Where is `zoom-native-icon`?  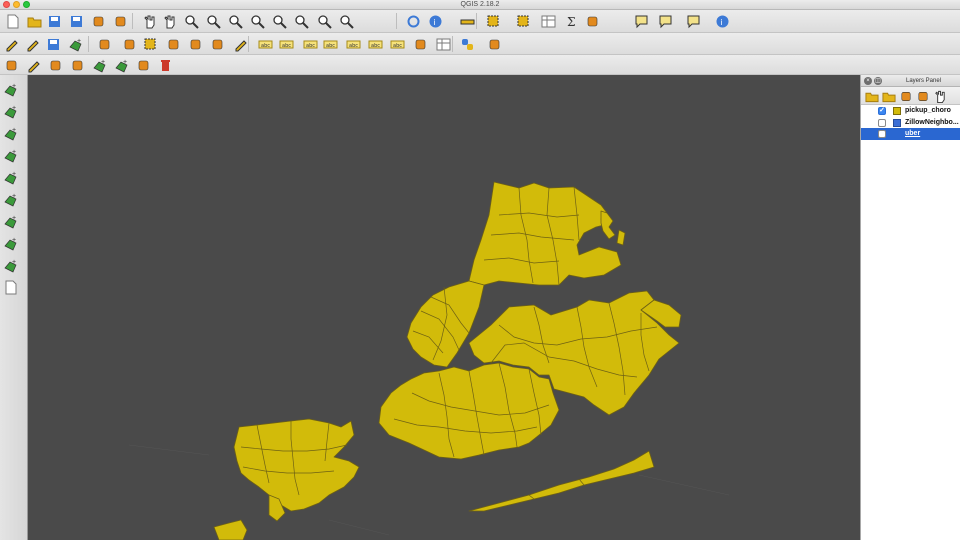 zoom-native-icon is located at coordinates (301, 21).